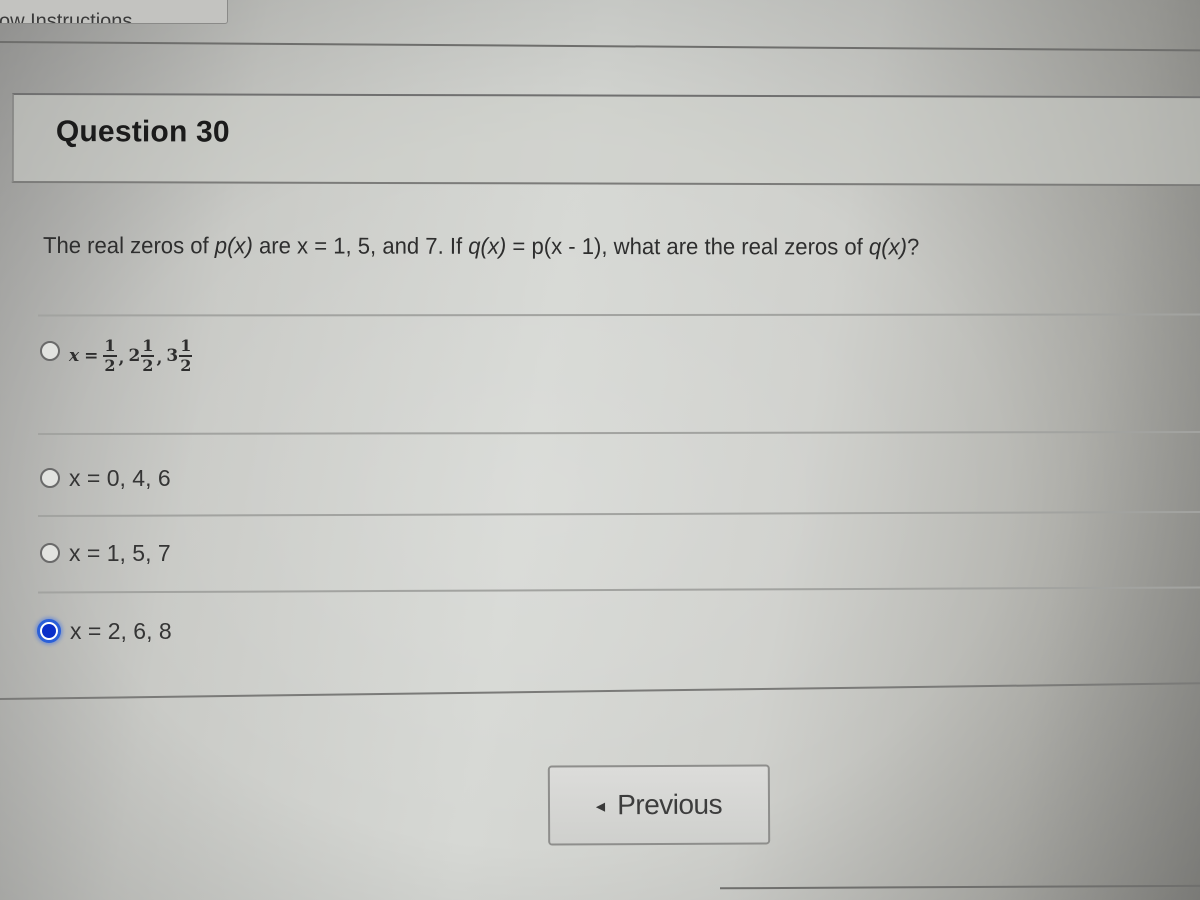 The width and height of the screenshot is (1200, 900). What do you see at coordinates (687, 246) in the screenshot?
I see `prompt-text-3: = p(x - 1), what are the real zeros of` at bounding box center [687, 246].